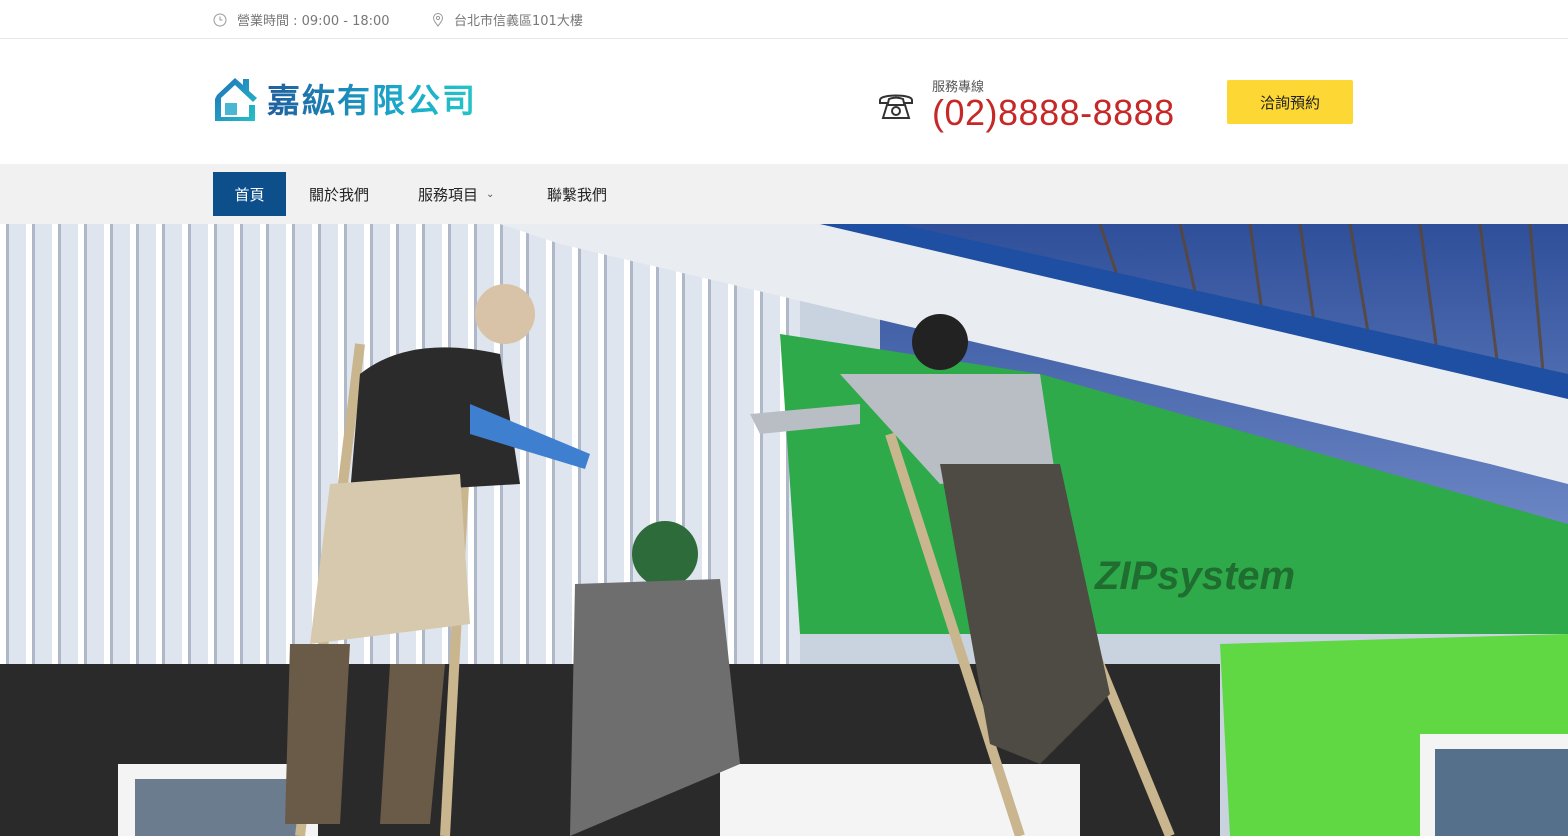 Image resolution: width=1568 pixels, height=836 pixels. I want to click on nav-item-contact: 聯繫我們, so click(577, 194).